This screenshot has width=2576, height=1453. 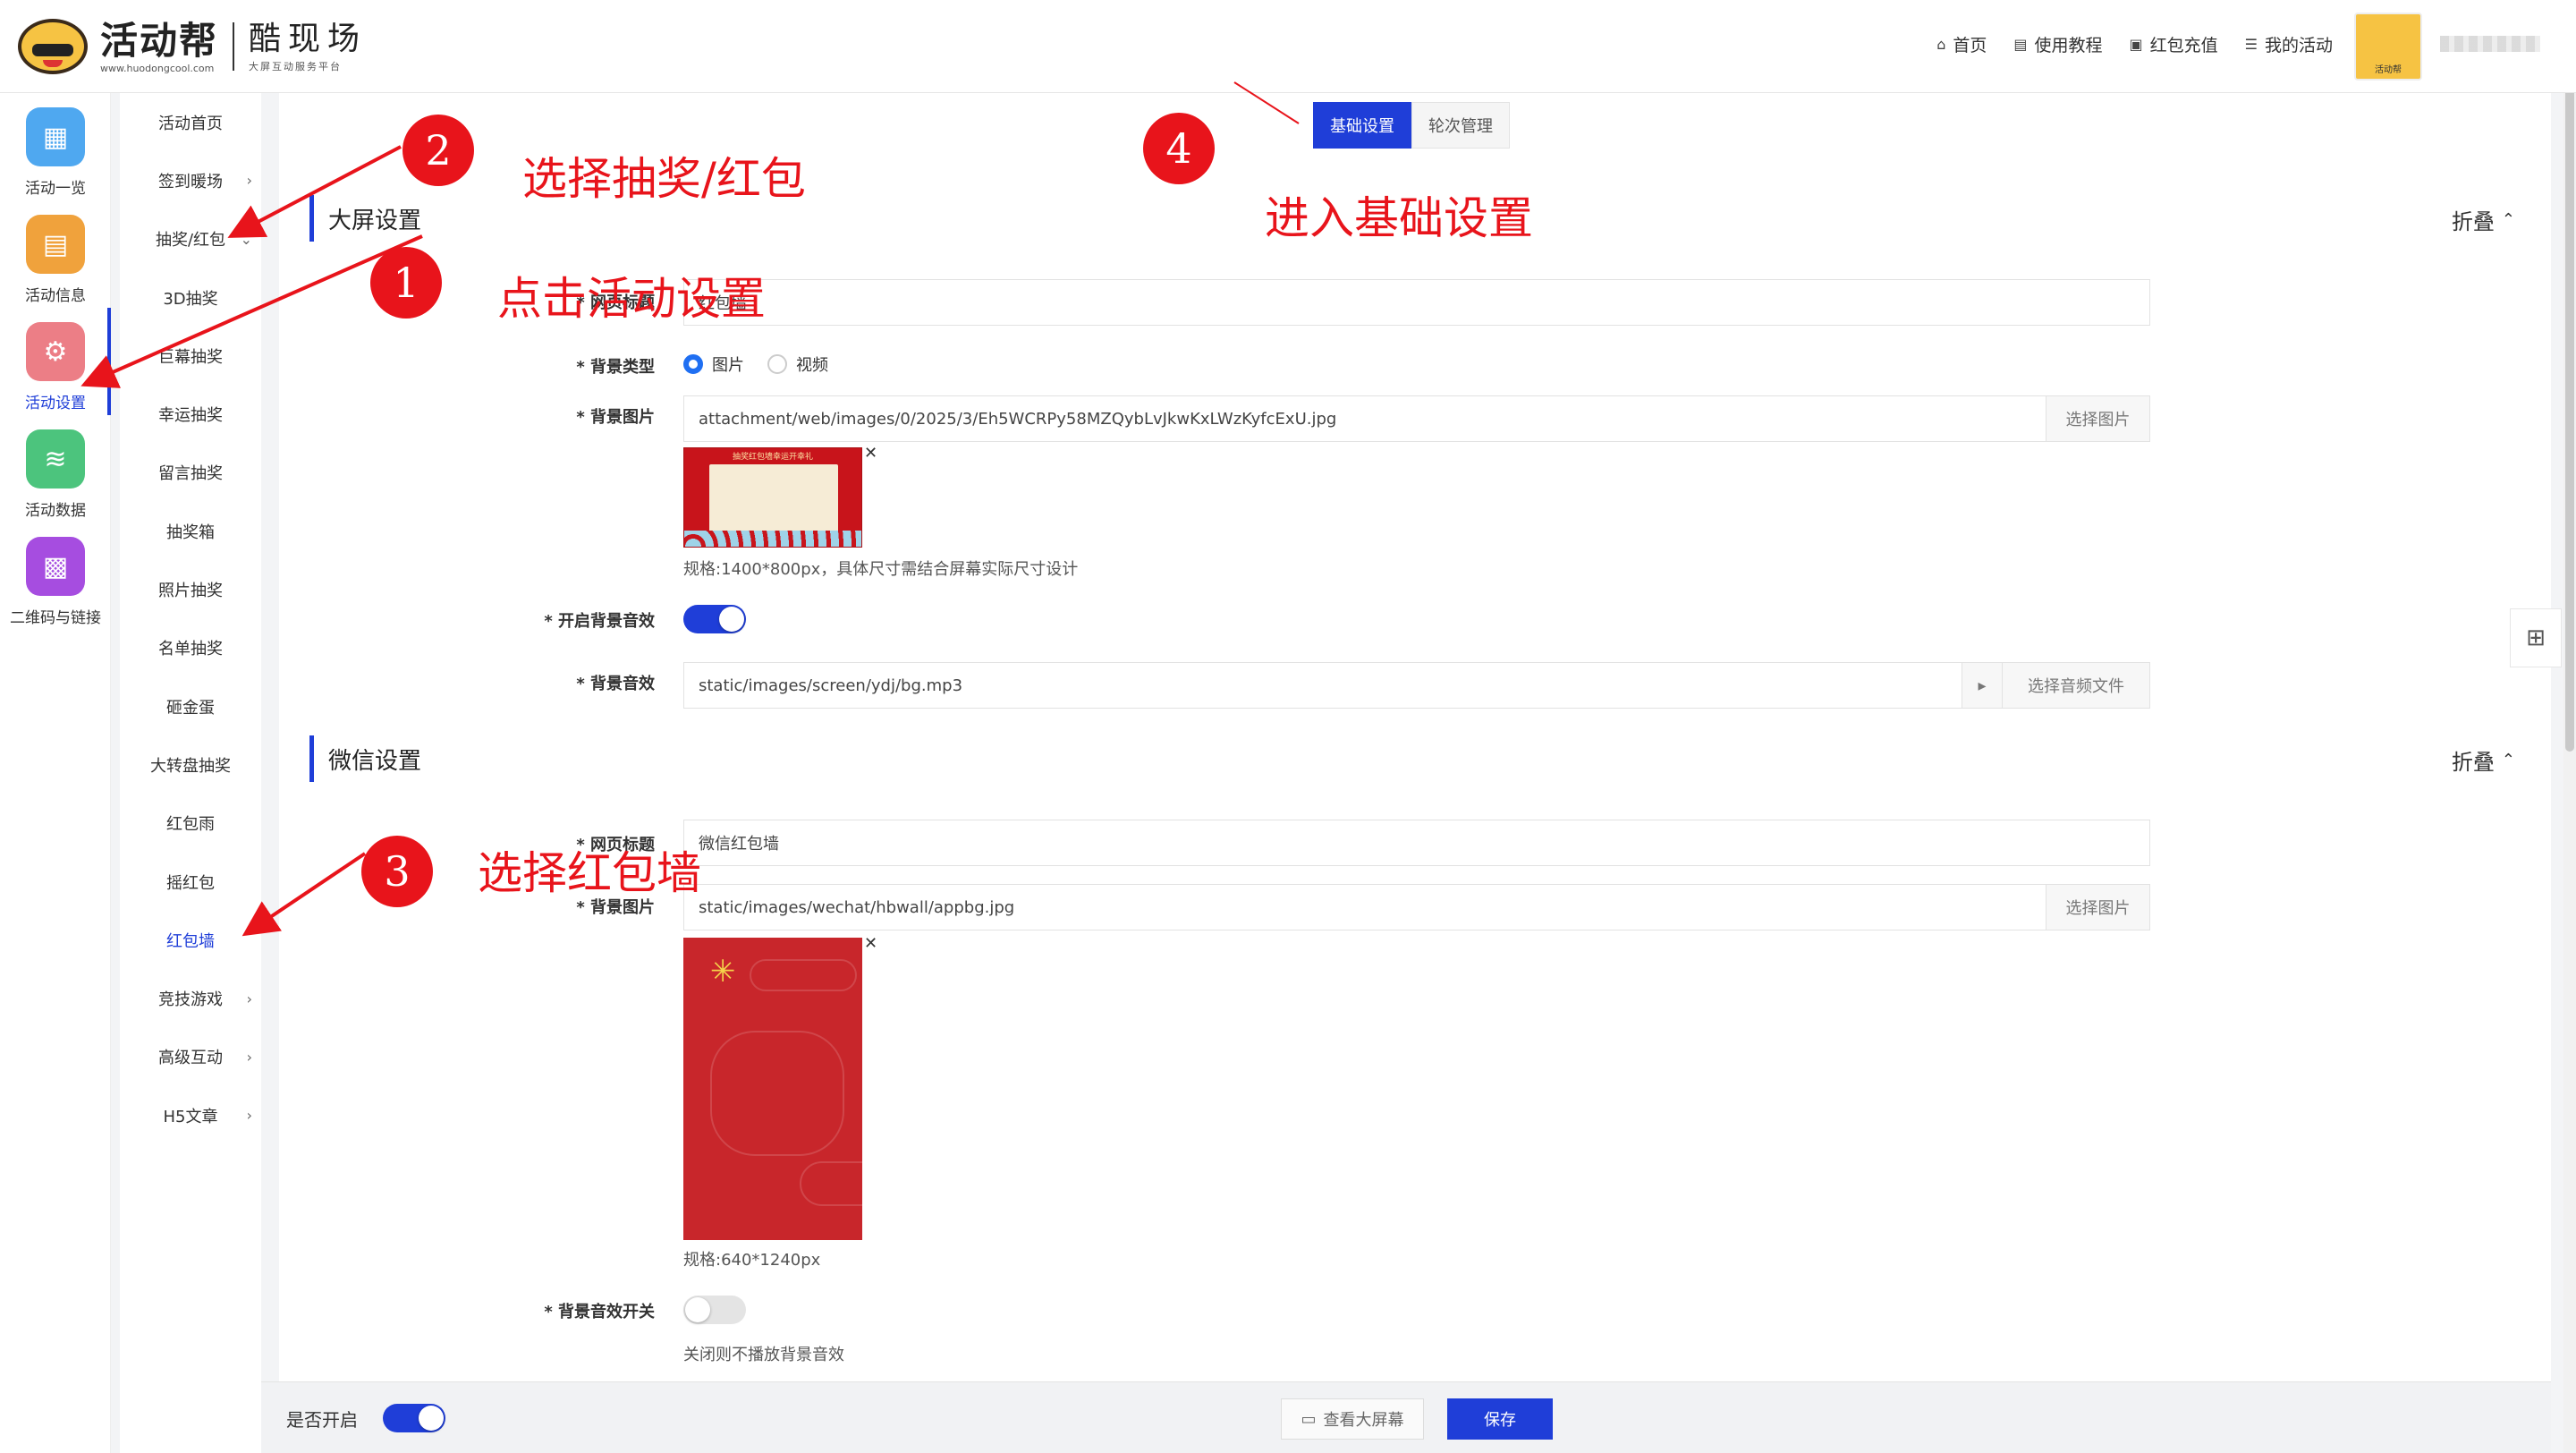 I want to click on save-button: 保存, so click(x=1500, y=1419).